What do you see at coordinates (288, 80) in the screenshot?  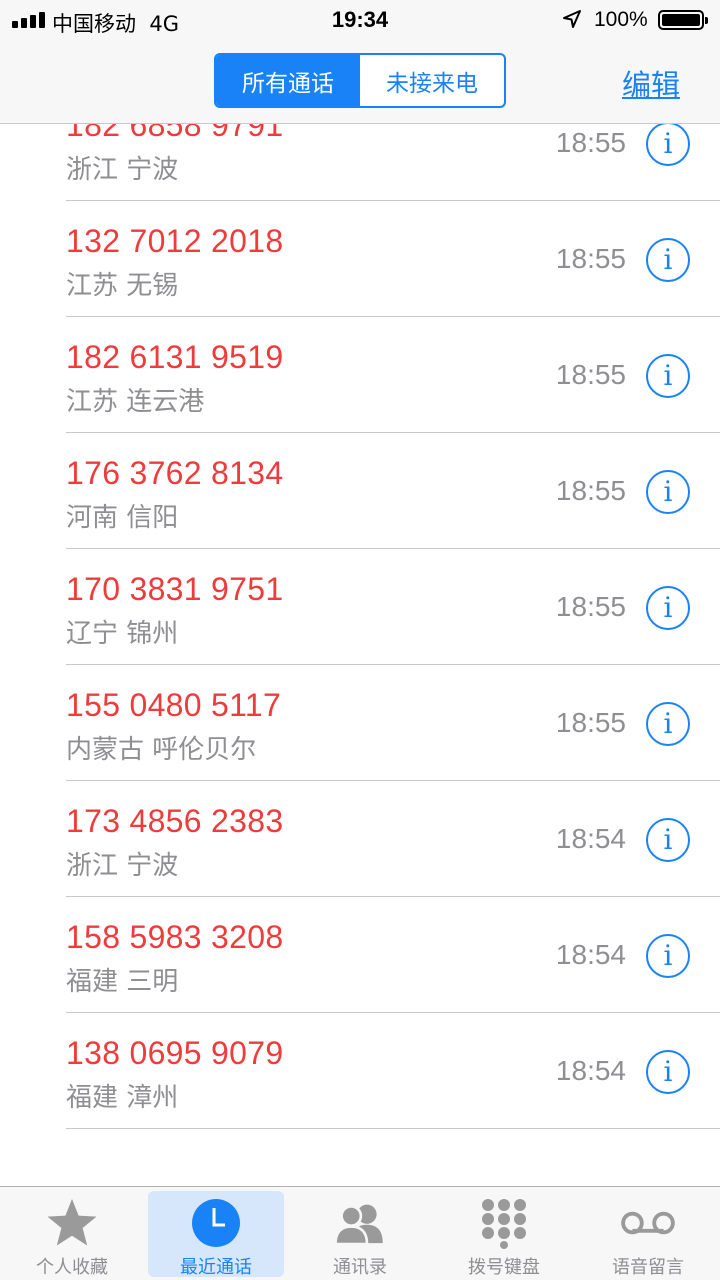 I see `segment-all-calls: 所有通话` at bounding box center [288, 80].